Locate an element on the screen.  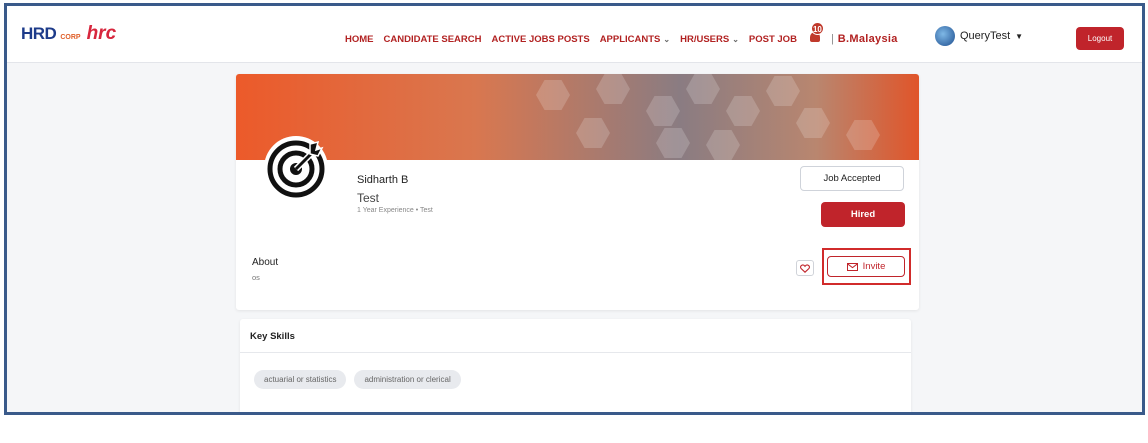
nav-post-job-label: POST JOB is located at coordinates (772, 39).